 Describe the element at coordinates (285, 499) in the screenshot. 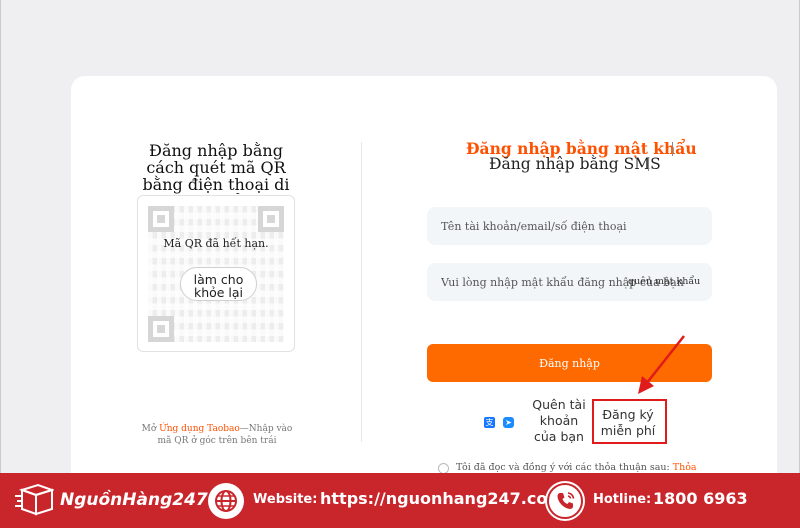

I see `website-label: Website:` at that location.